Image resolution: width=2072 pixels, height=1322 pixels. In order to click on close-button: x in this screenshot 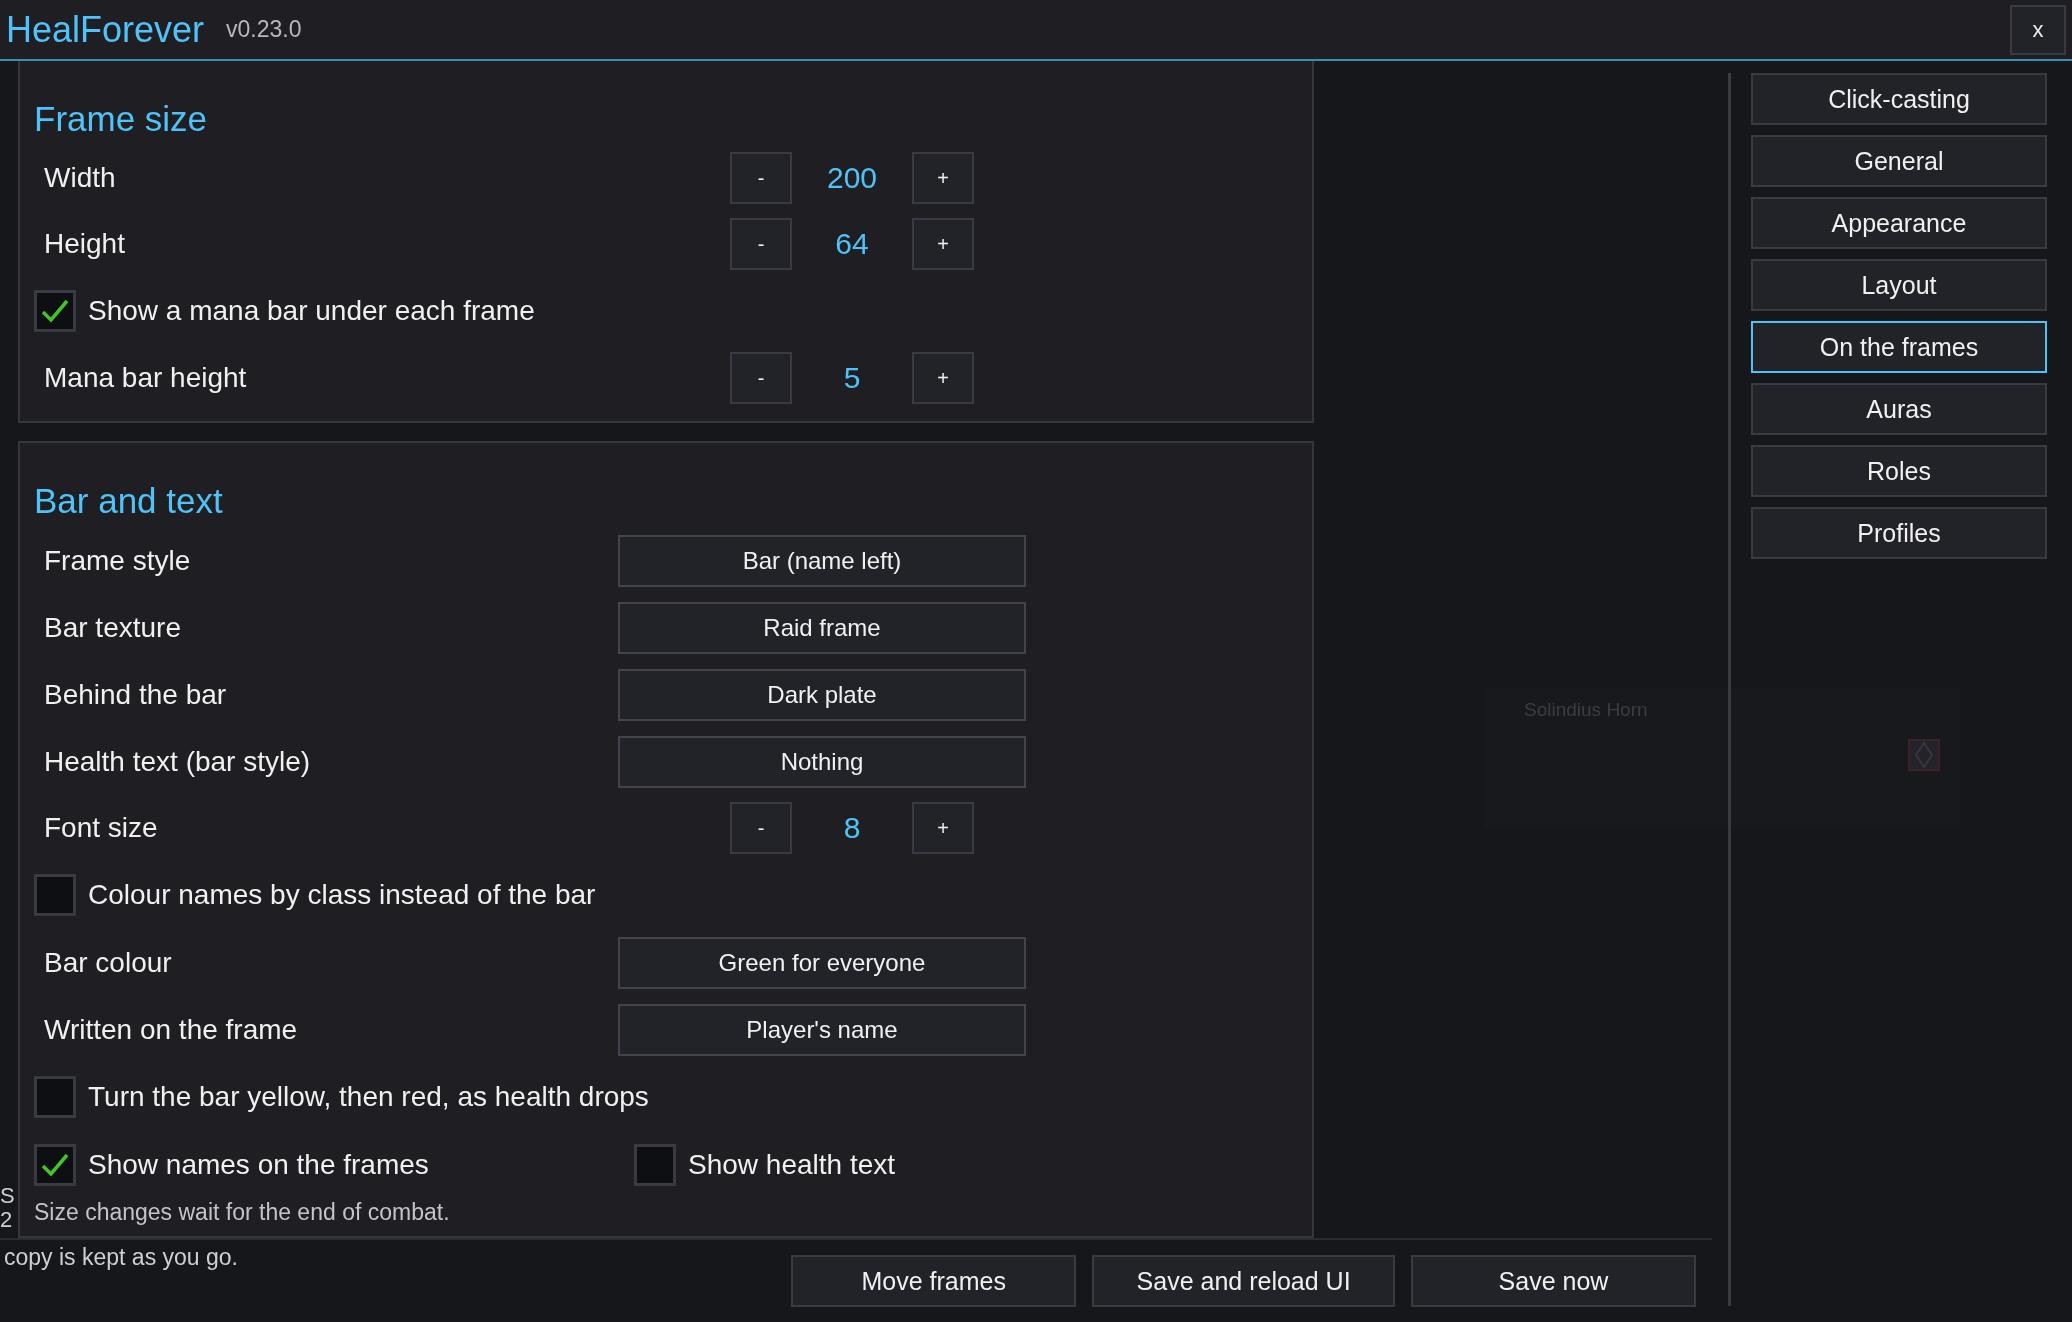, I will do `click(2038, 29)`.